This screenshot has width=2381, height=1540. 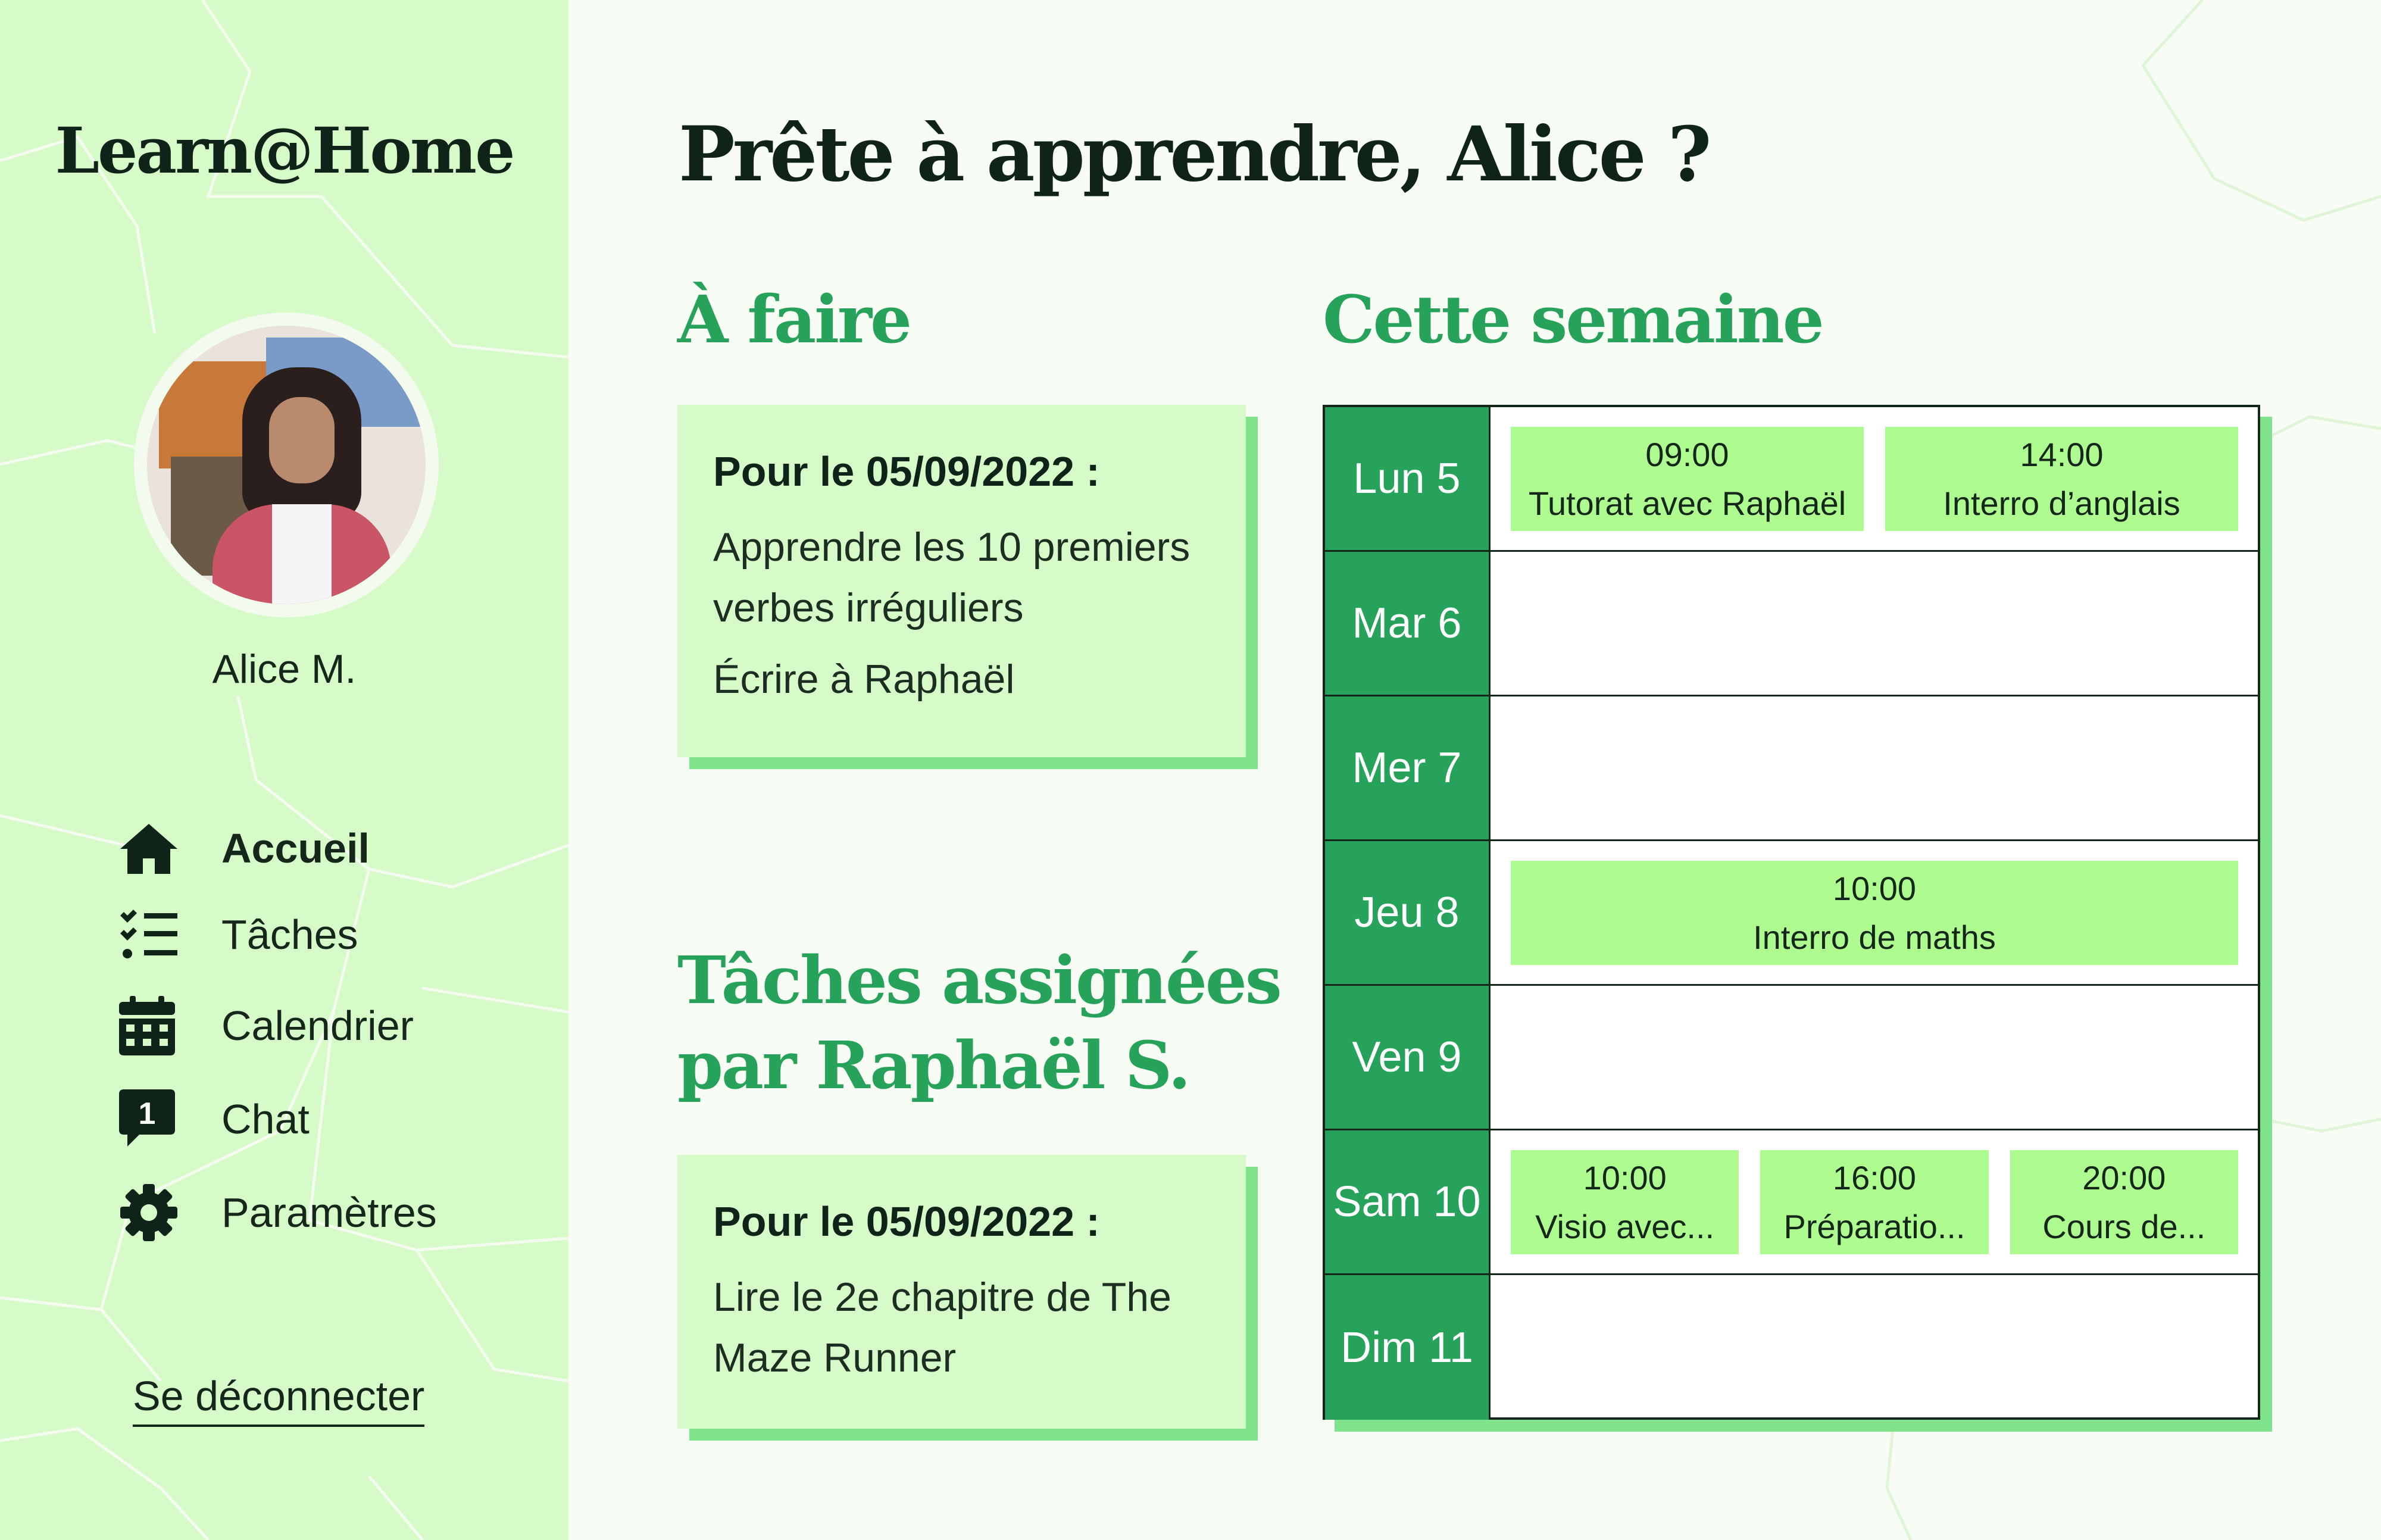 What do you see at coordinates (1408, 478) in the screenshot?
I see `day-label: Lun 5` at bounding box center [1408, 478].